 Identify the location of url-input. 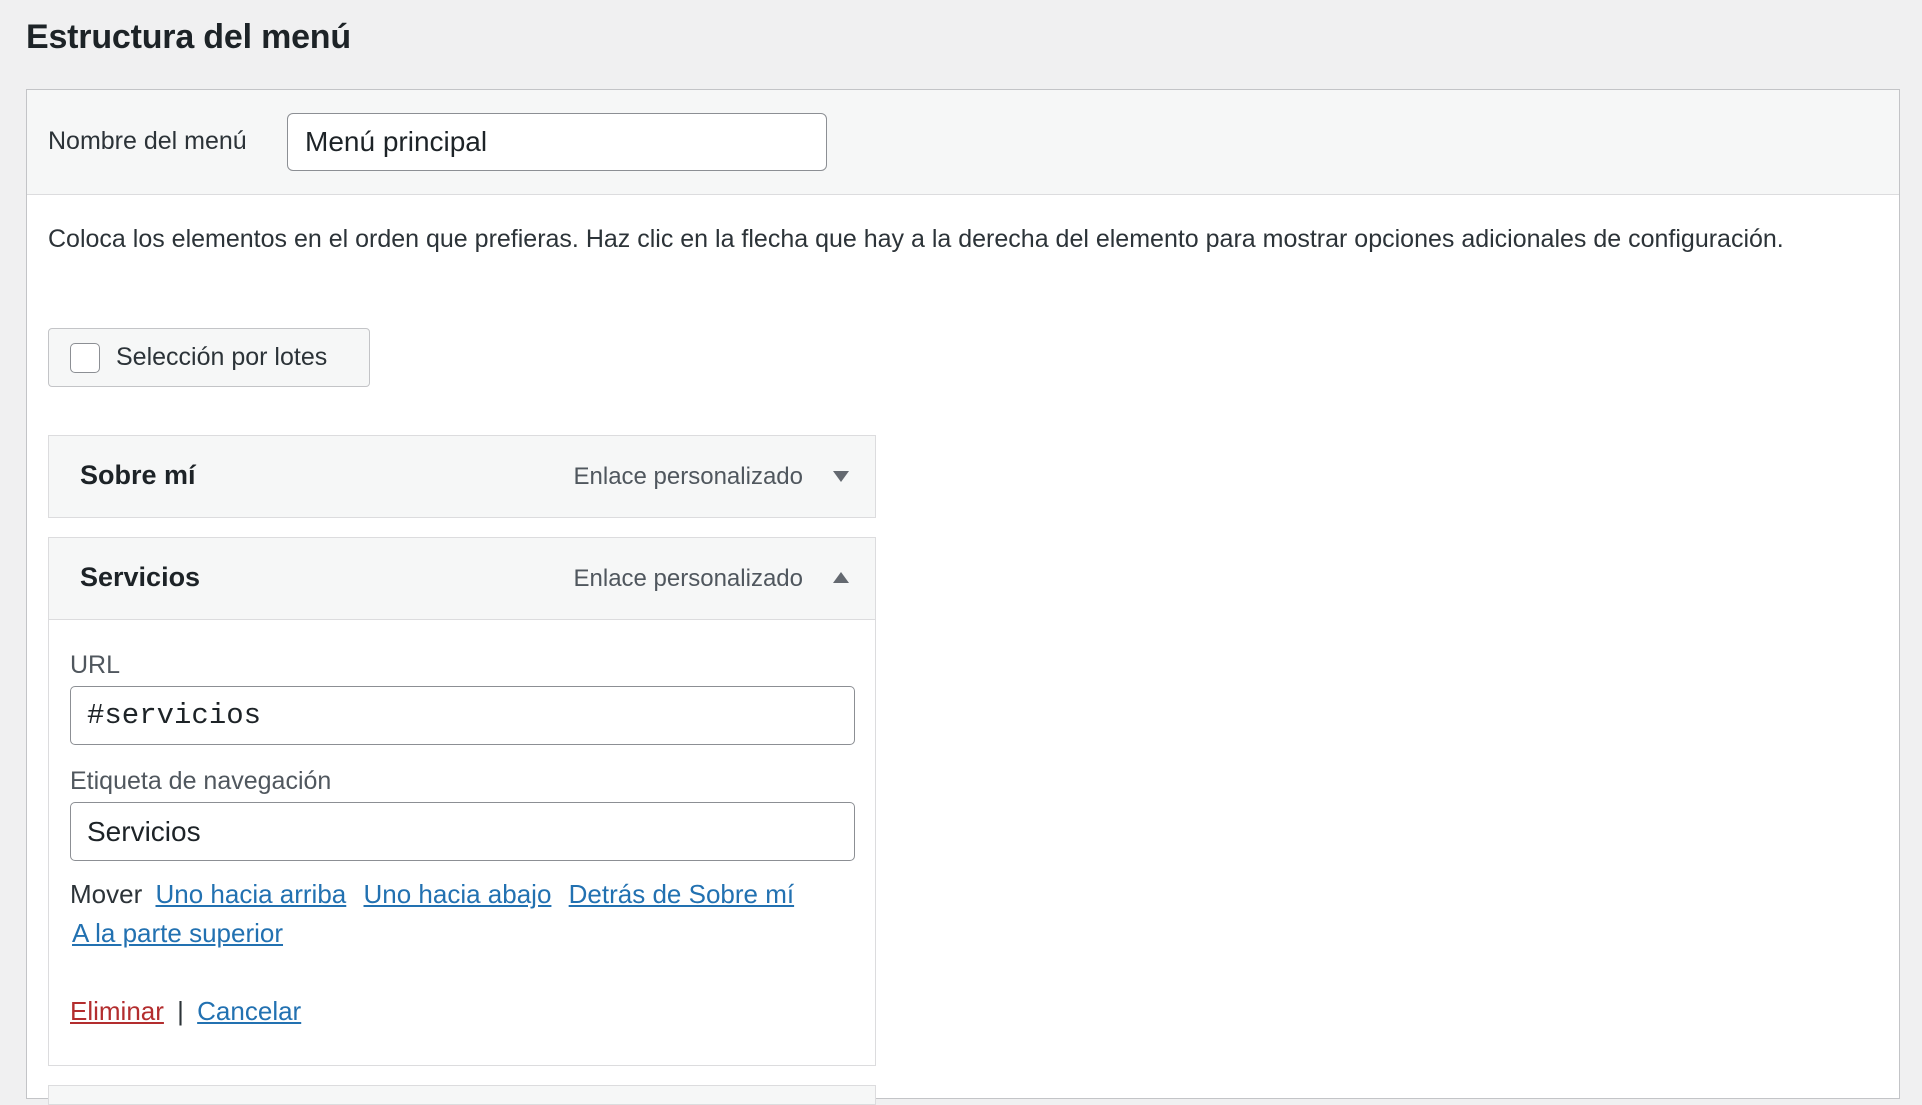
(462, 715).